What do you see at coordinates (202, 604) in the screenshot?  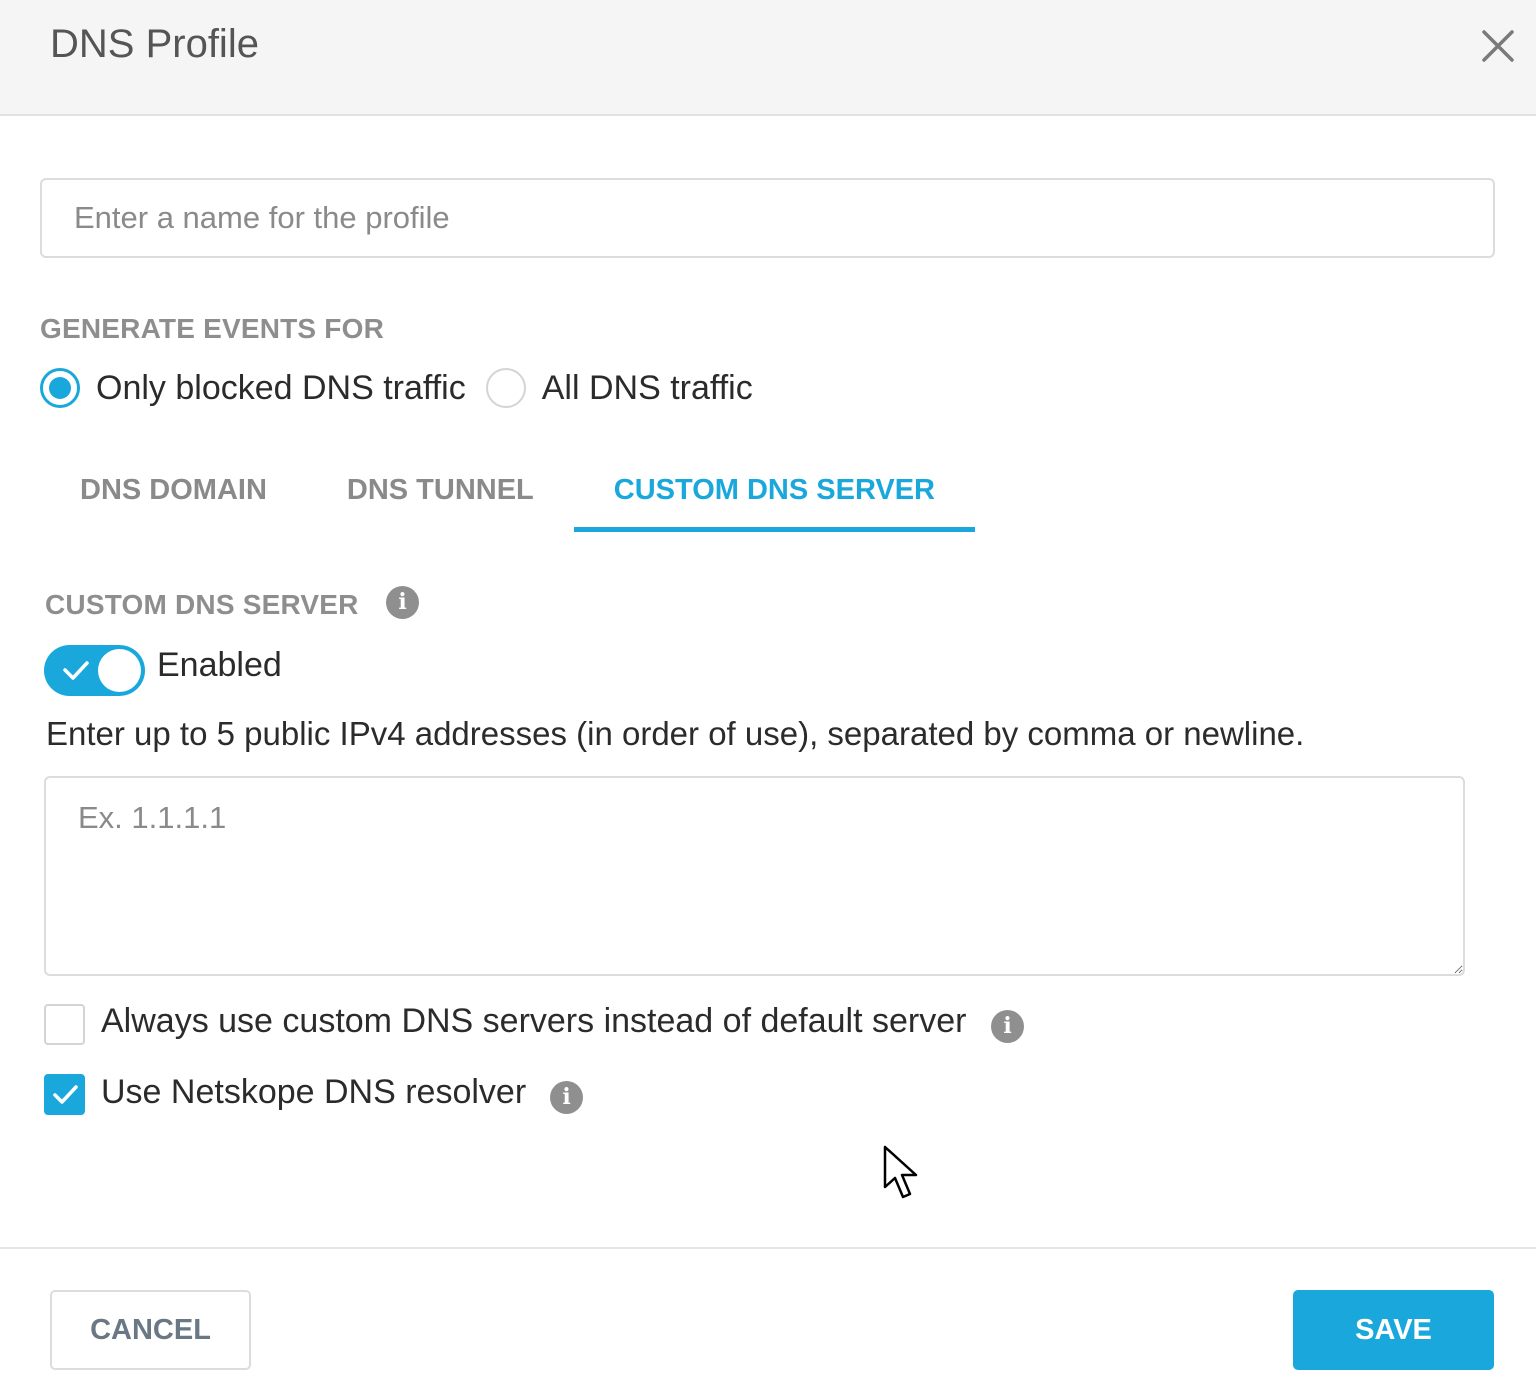 I see `custom-dns-section-label: CUSTOM DNS SERVER` at bounding box center [202, 604].